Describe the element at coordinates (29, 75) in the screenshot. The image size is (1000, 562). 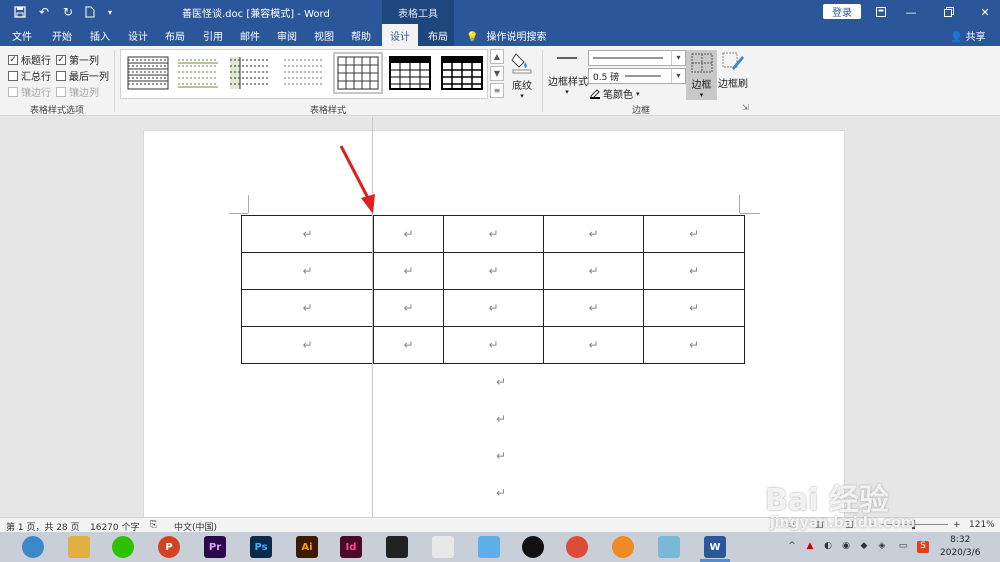
I see `total-row-checkbox: 汇总行` at that location.